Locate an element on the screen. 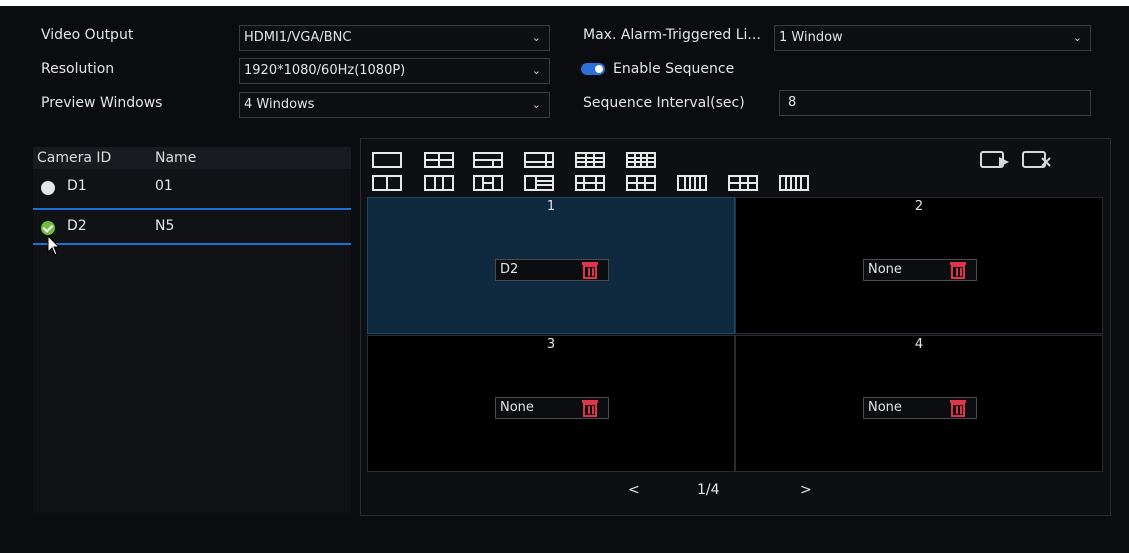 Image resolution: width=1129 pixels, height=553 pixels. resolution-select: 1920*1080/60Hz(1080P) ⌄ is located at coordinates (394, 71).